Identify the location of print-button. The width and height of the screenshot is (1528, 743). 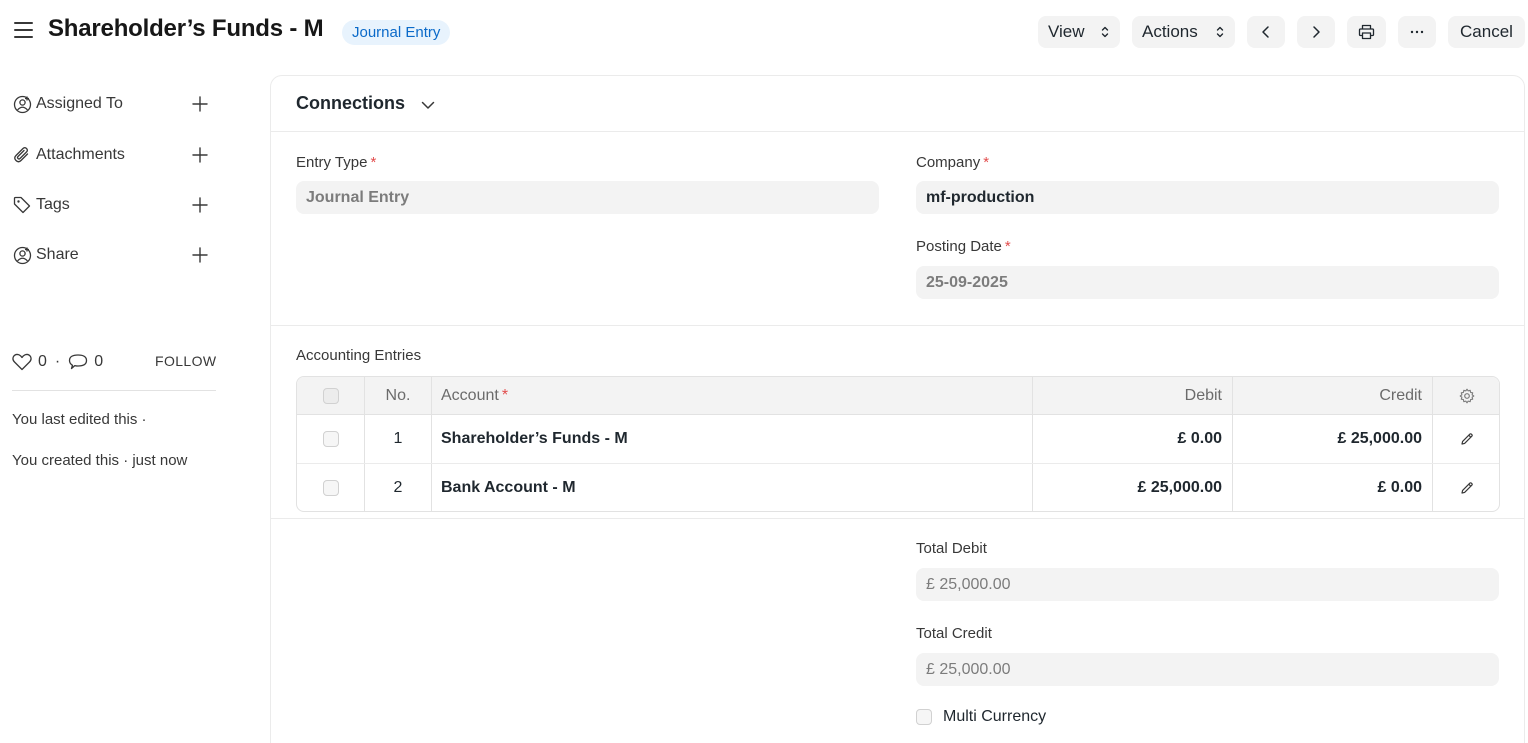
(1366, 32).